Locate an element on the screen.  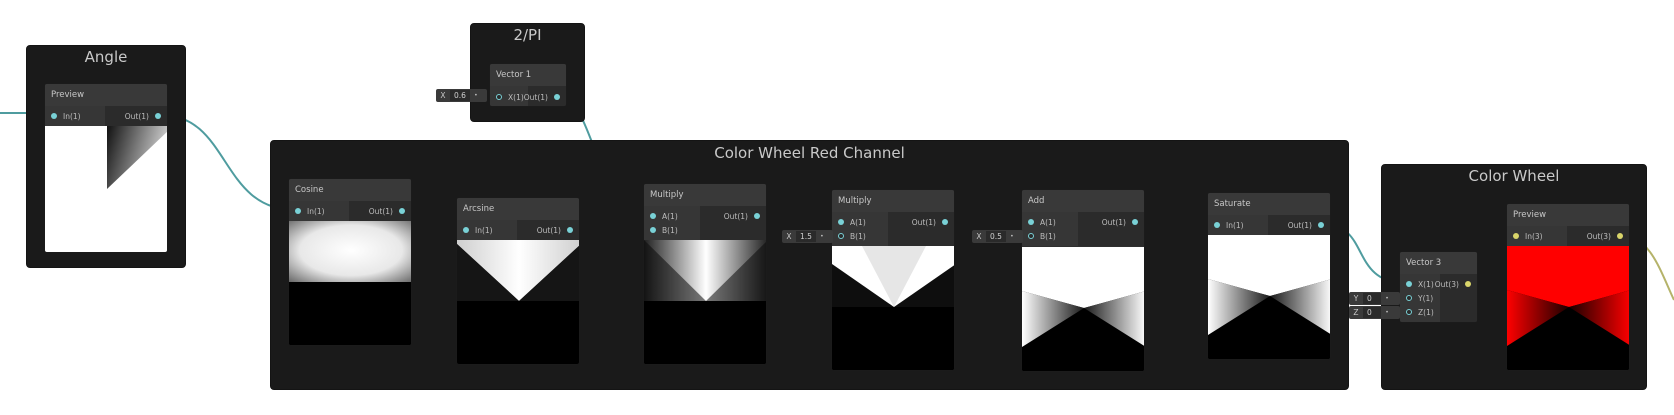
value-input: 0.6 is located at coordinates (460, 95).